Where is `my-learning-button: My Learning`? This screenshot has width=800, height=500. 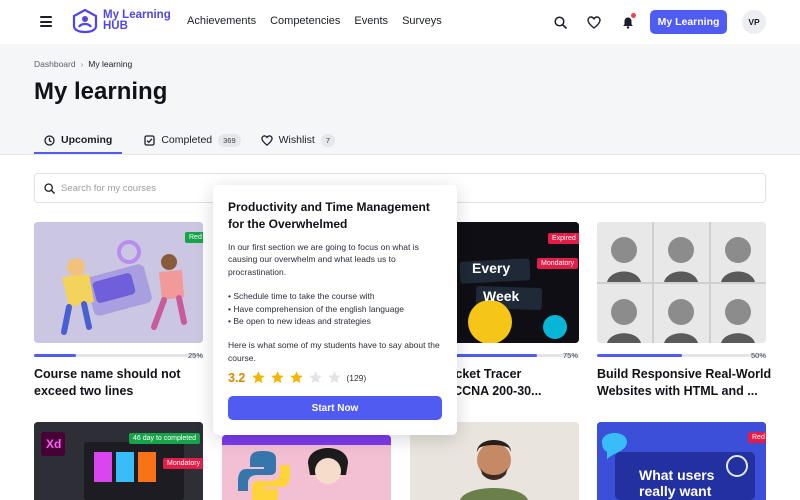 my-learning-button: My Learning is located at coordinates (688, 22).